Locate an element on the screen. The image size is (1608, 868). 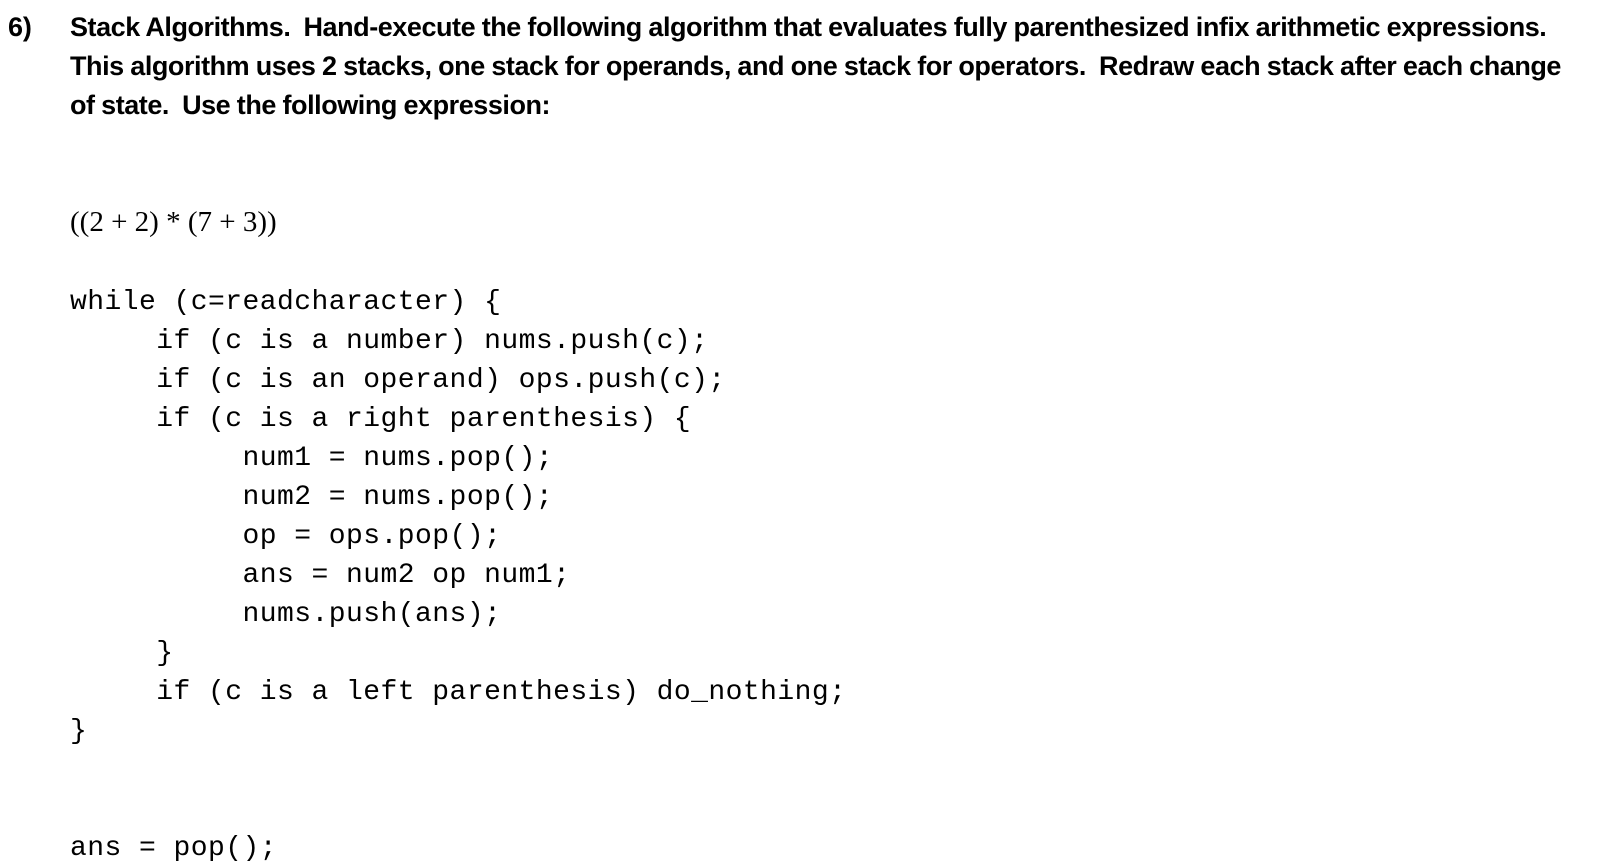
infix-expression: ((2 + 2) * (7 + 3)) is located at coordinates (173, 222).